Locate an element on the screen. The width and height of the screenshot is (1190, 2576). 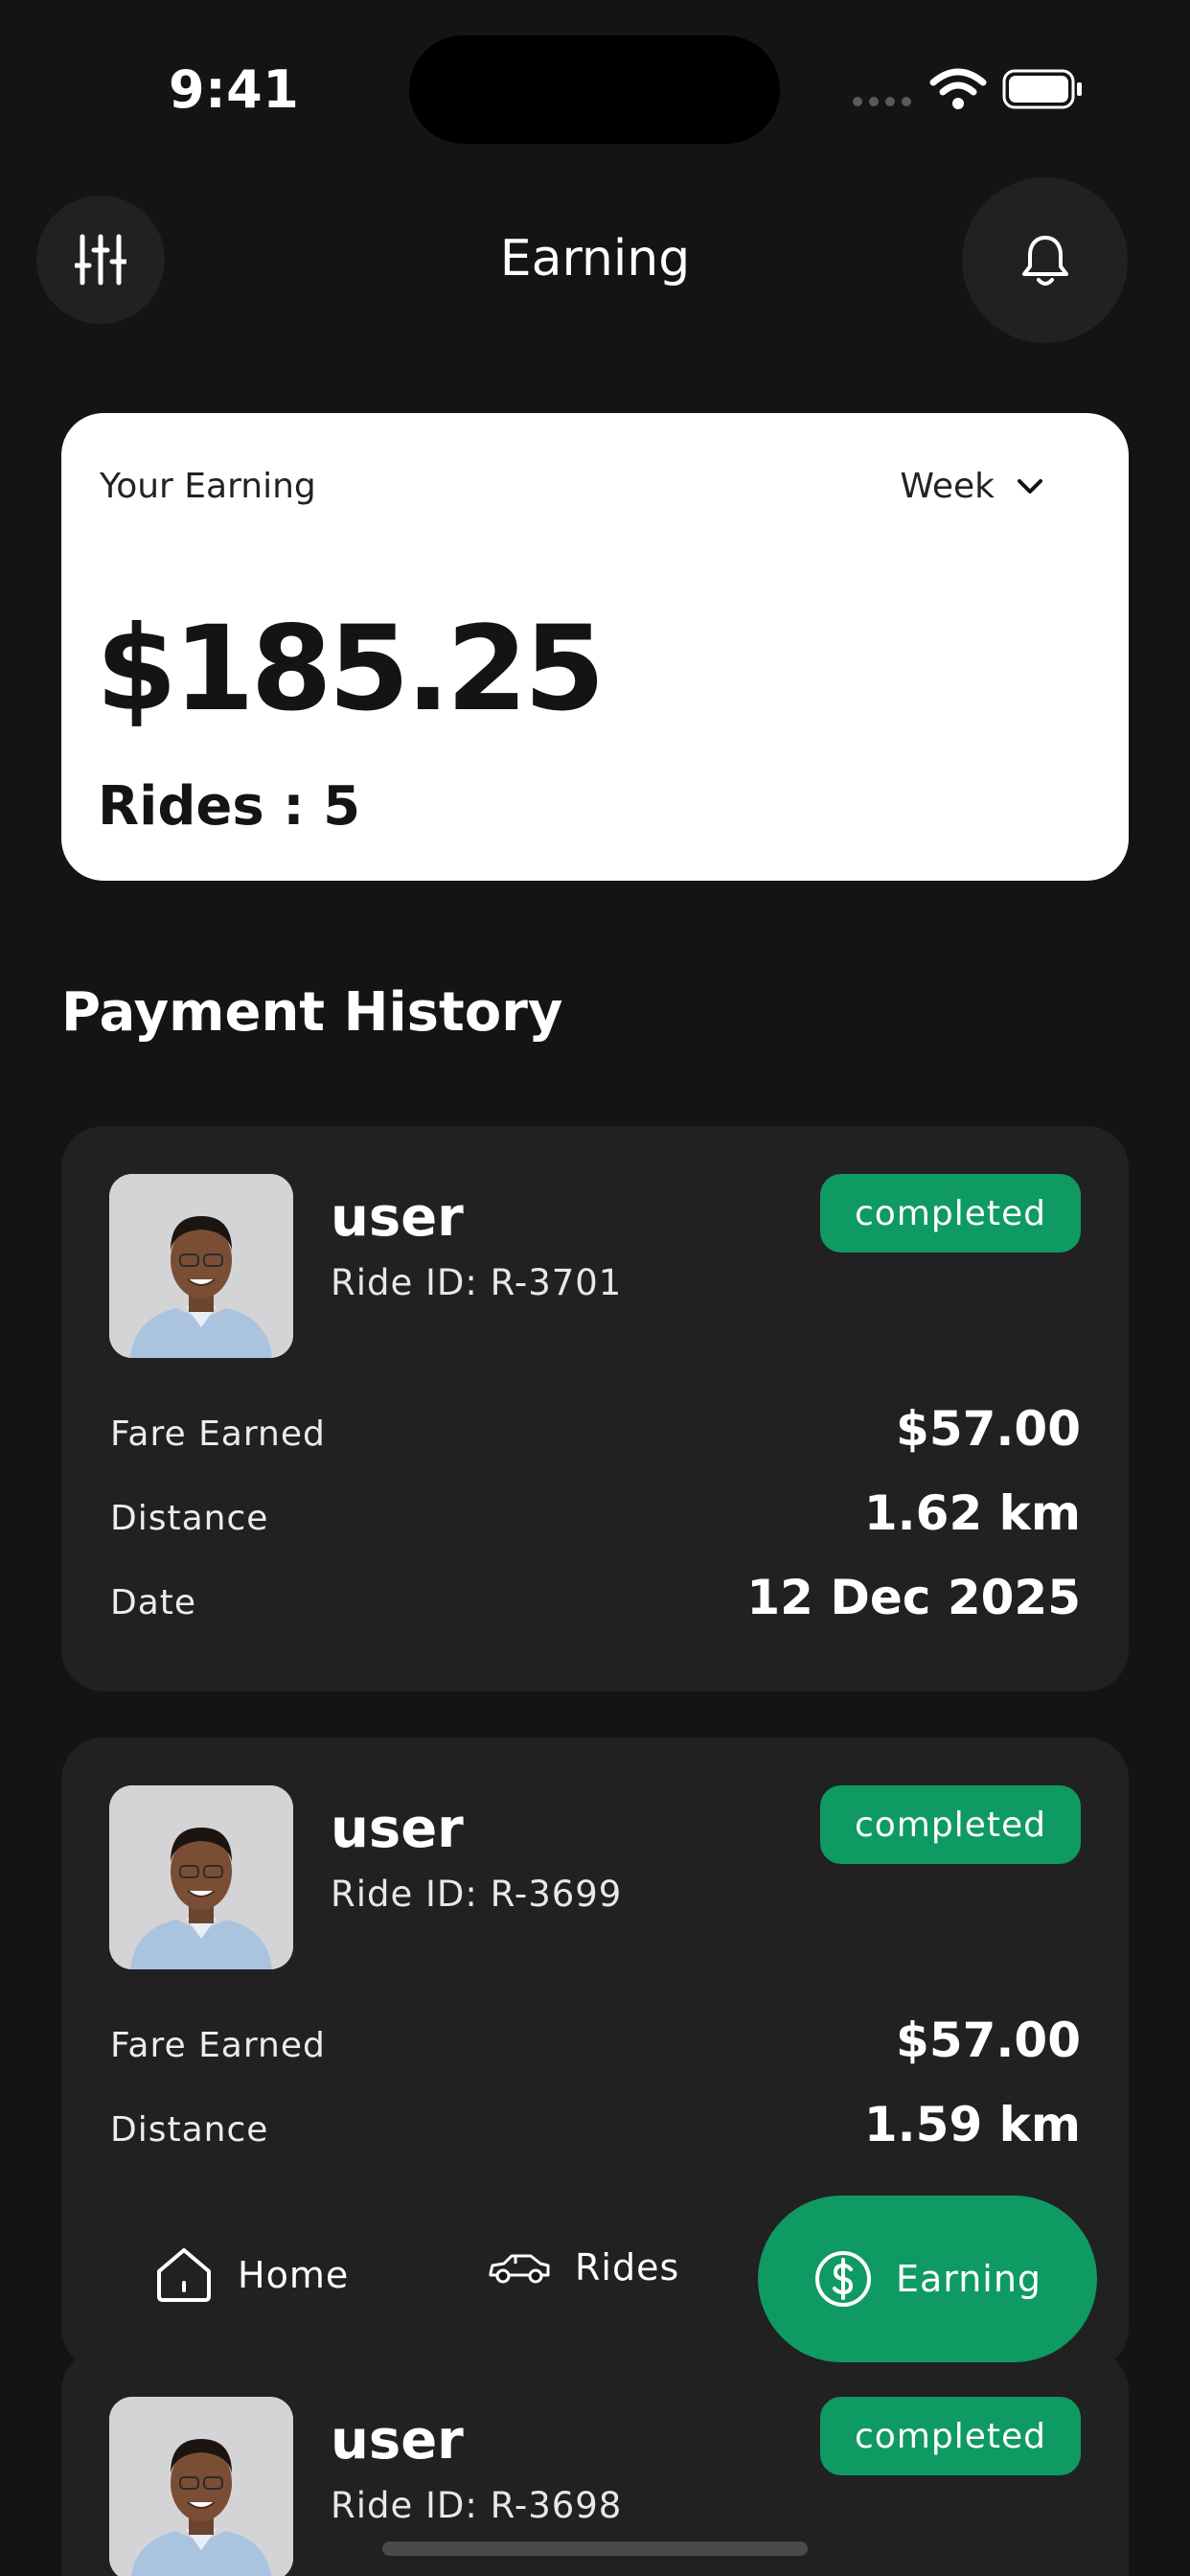
dynamic-island is located at coordinates (594, 89).